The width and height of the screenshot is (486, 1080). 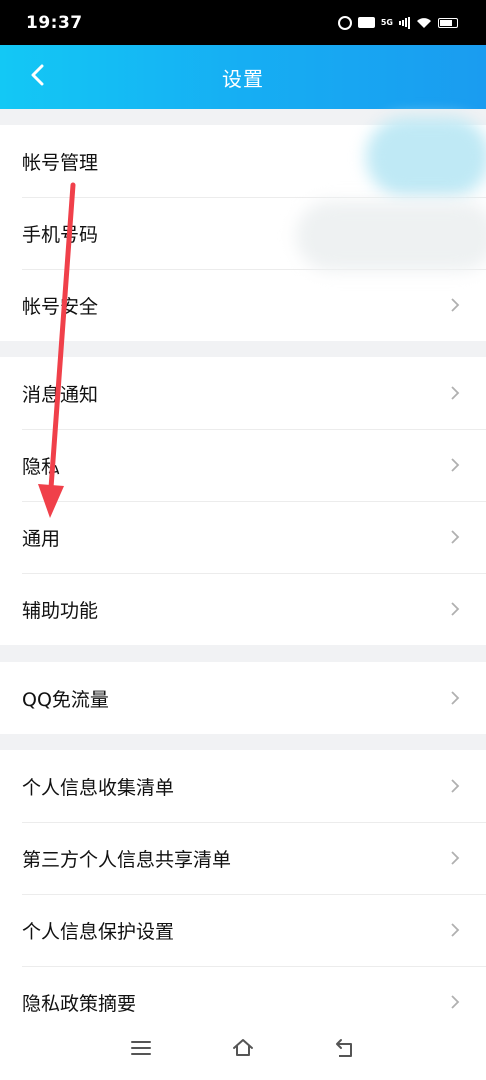 I want to click on system-nav-bar, so click(x=243, y=1050).